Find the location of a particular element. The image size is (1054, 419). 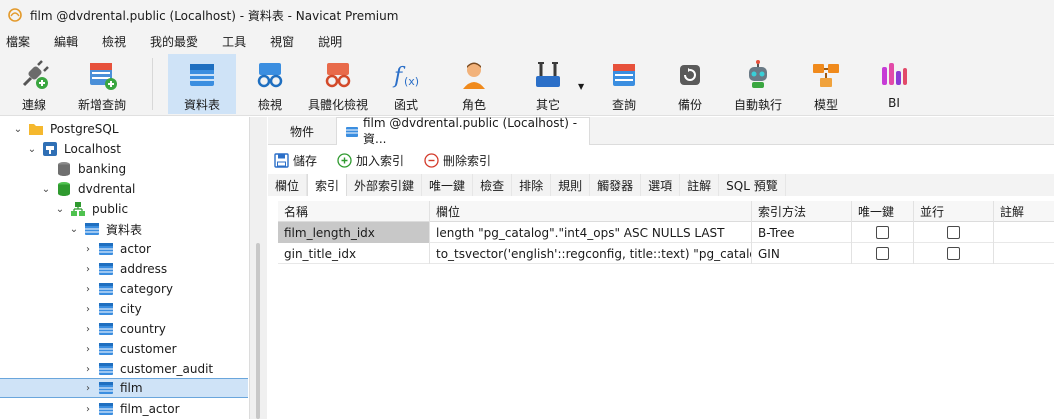

tab-excludes: 排除 is located at coordinates (532, 185).